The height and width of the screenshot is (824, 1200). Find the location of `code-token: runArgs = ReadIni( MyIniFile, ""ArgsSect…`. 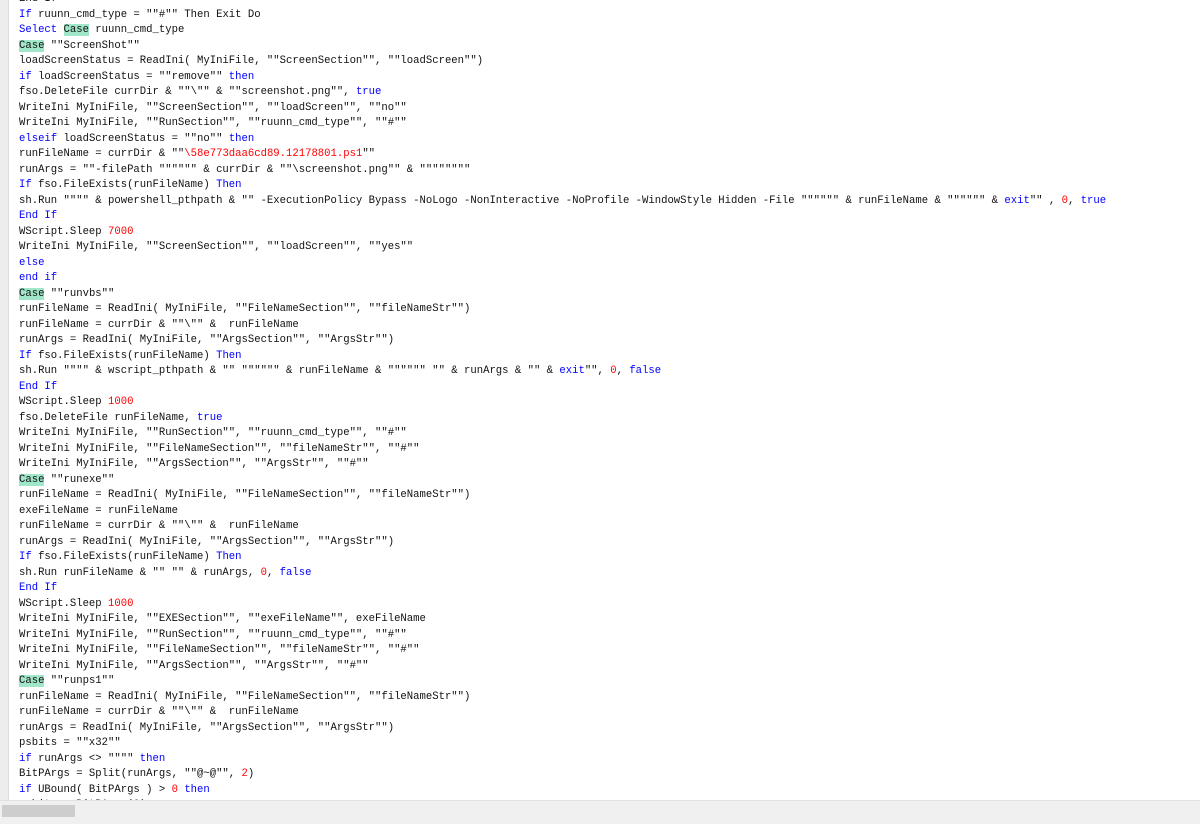

code-token: runArgs = ReadIni( MyIniFile, ""ArgsSect… is located at coordinates (207, 541).